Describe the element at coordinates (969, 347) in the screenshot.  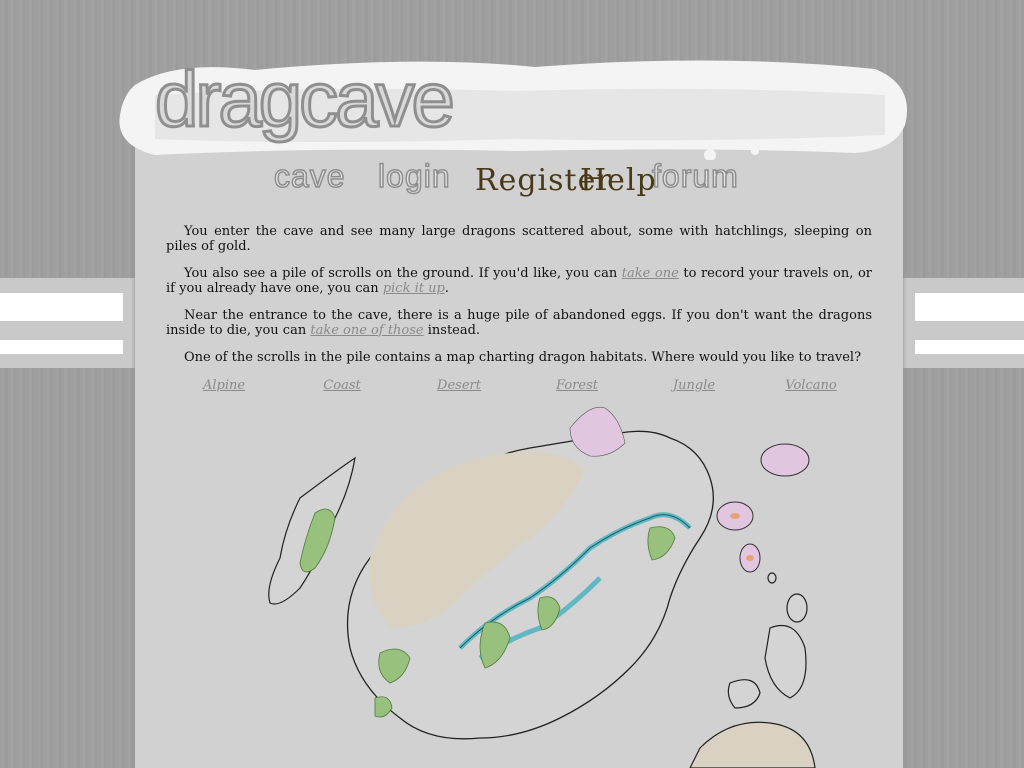
I see `right-stripe-bottom` at that location.